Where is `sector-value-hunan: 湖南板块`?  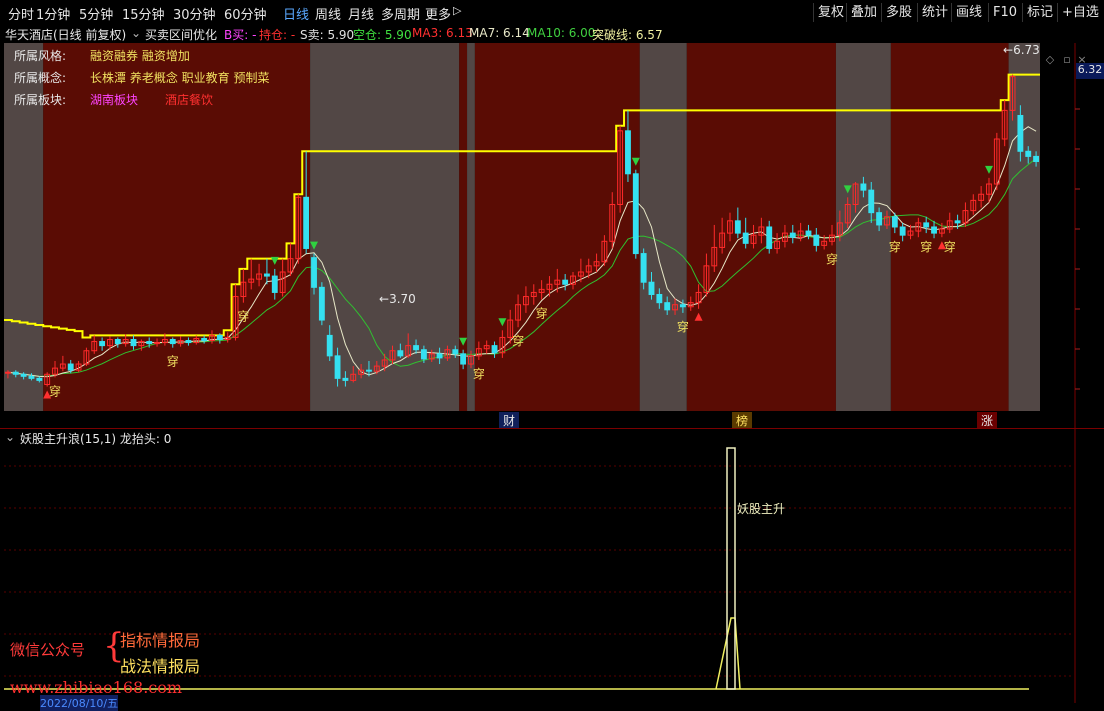
sector-value-hunan: 湖南板块 is located at coordinates (114, 99).